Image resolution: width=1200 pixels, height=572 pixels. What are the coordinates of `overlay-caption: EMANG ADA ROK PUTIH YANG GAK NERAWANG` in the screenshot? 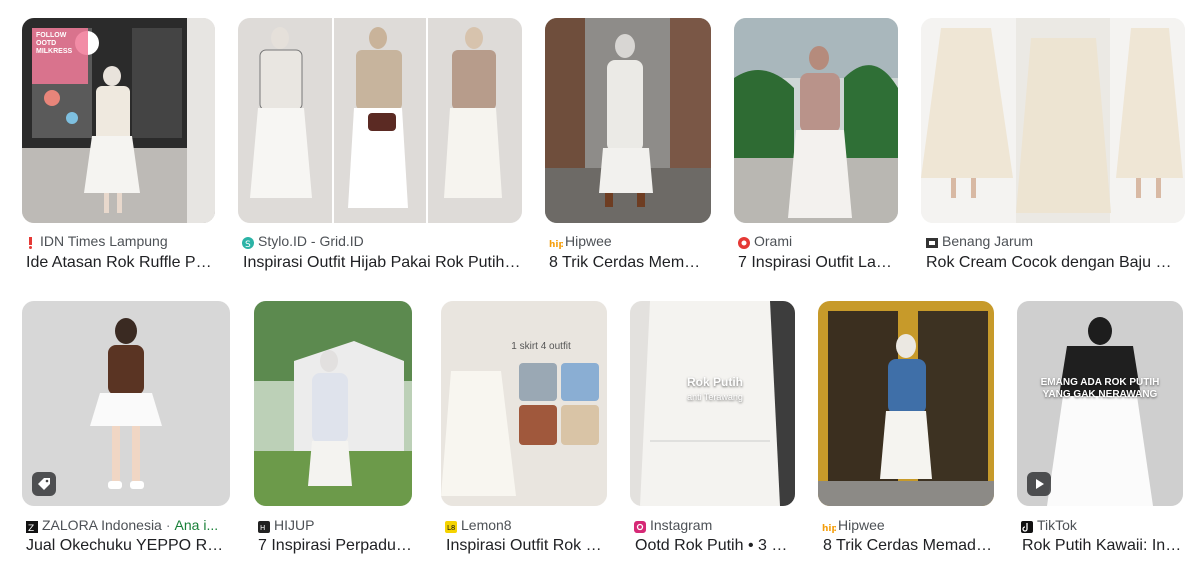 It's located at (1100, 388).